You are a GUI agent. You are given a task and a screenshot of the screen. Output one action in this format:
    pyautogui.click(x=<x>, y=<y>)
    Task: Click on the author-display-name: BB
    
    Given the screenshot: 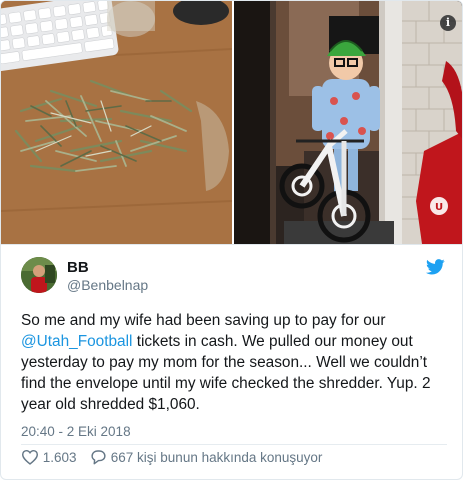 What is the action you would take?
    pyautogui.click(x=78, y=267)
    